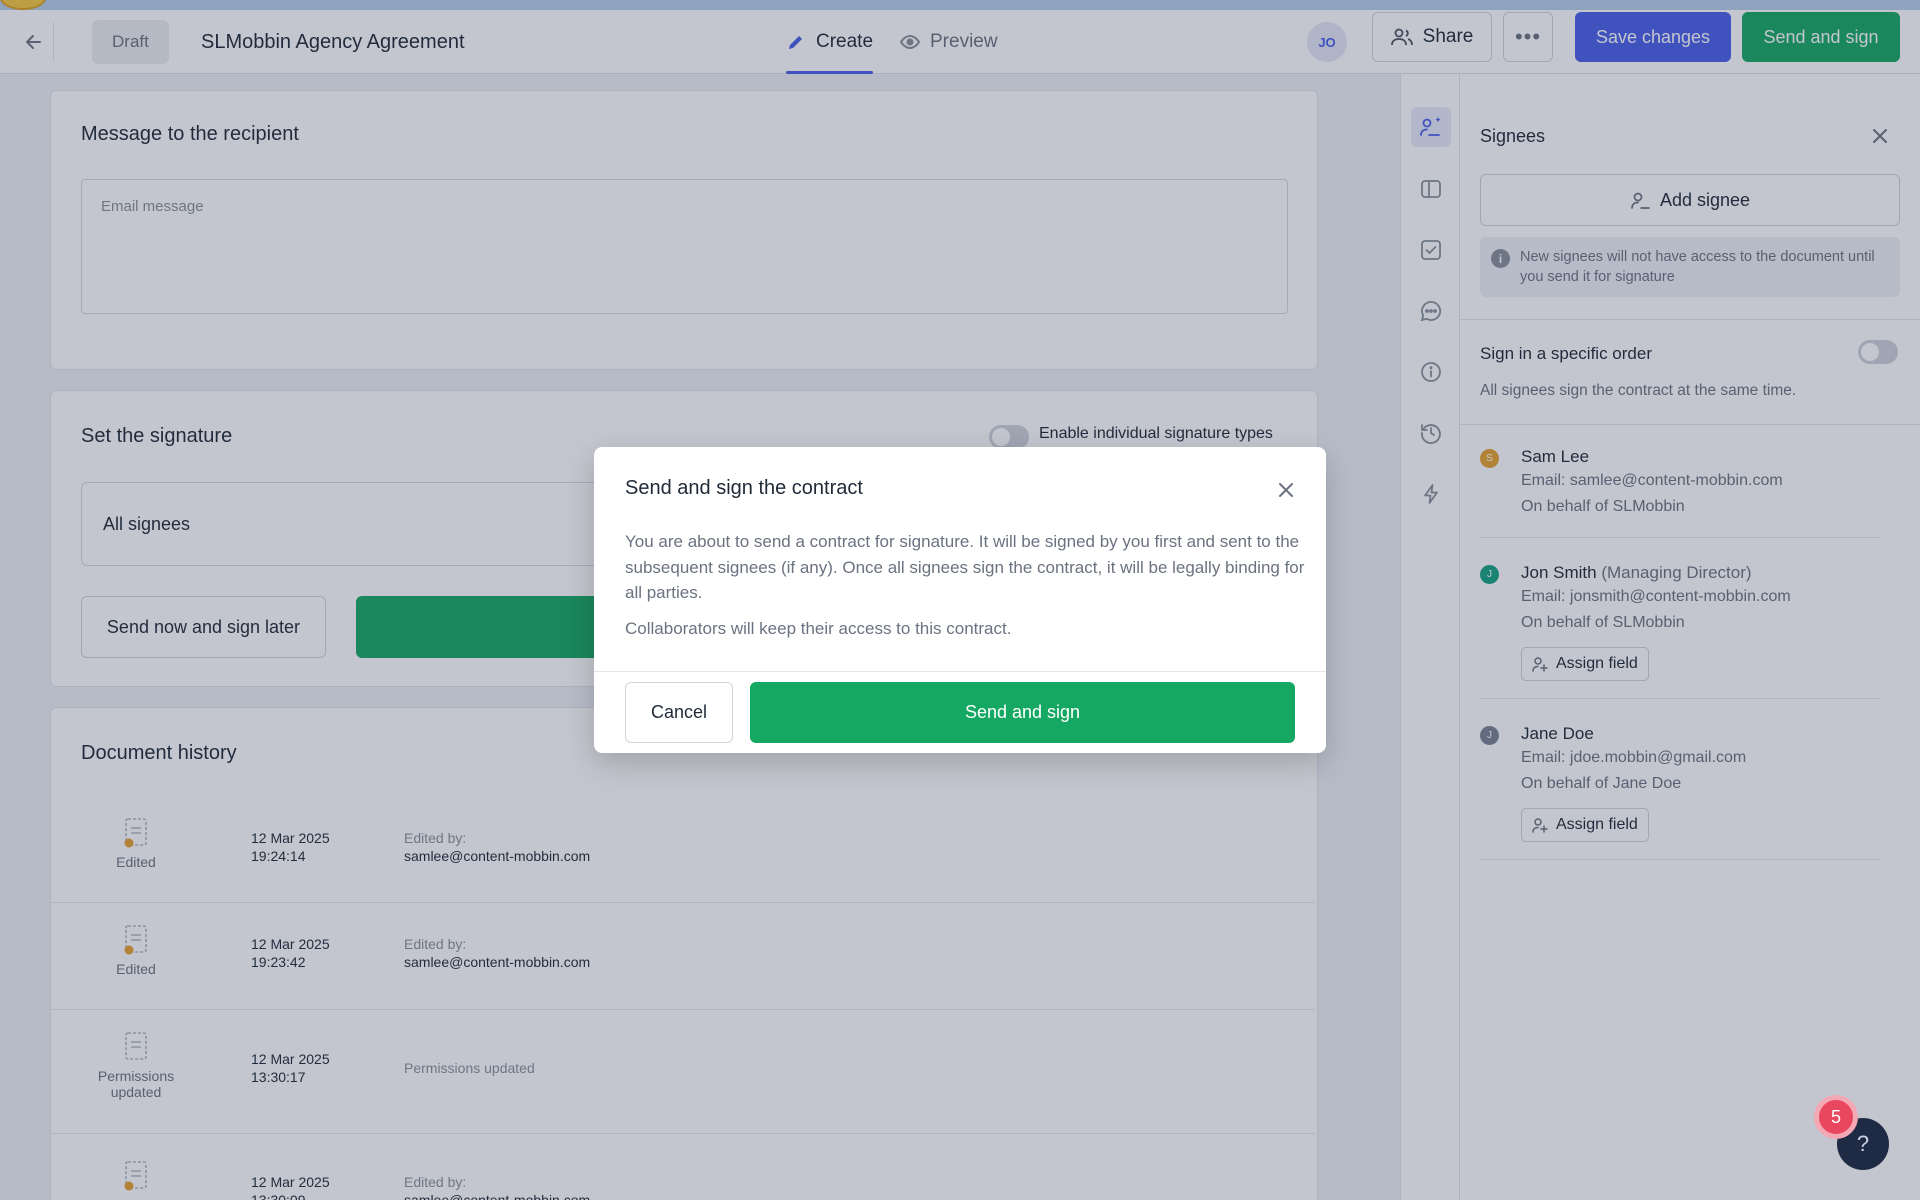 This screenshot has height=1200, width=1920. What do you see at coordinates (1022, 712) in the screenshot?
I see `confirm-send-and-sign-button: Send and sign` at bounding box center [1022, 712].